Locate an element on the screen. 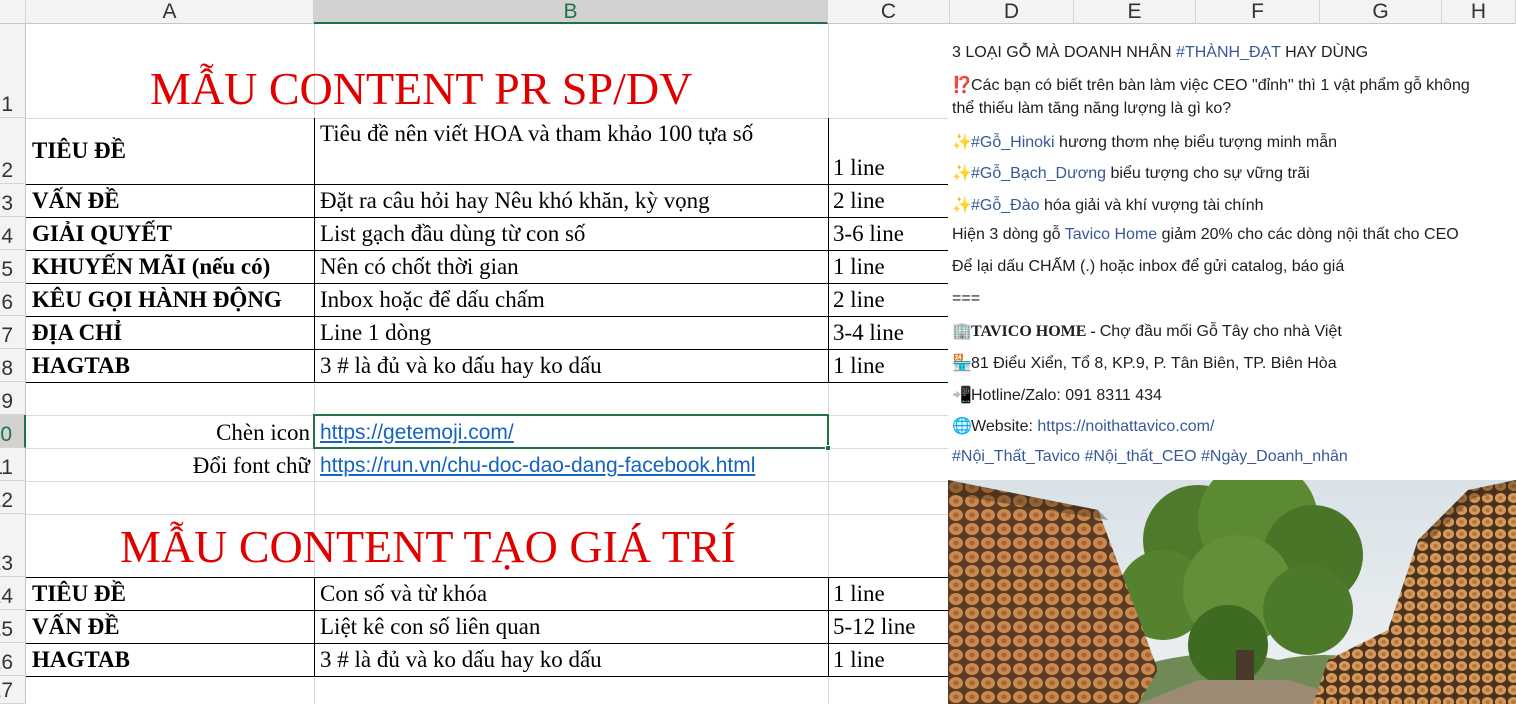  row-header: 13 is located at coordinates (13, 545).